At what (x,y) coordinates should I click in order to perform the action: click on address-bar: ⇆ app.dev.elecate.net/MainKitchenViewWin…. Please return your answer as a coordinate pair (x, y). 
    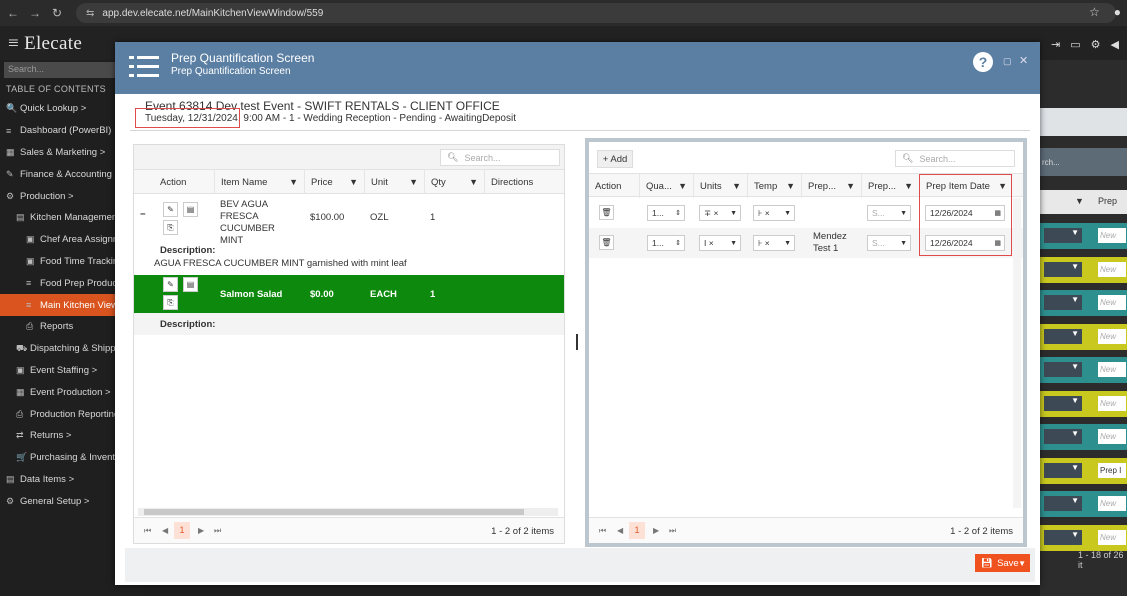
    Looking at the image, I should click on (596, 13).